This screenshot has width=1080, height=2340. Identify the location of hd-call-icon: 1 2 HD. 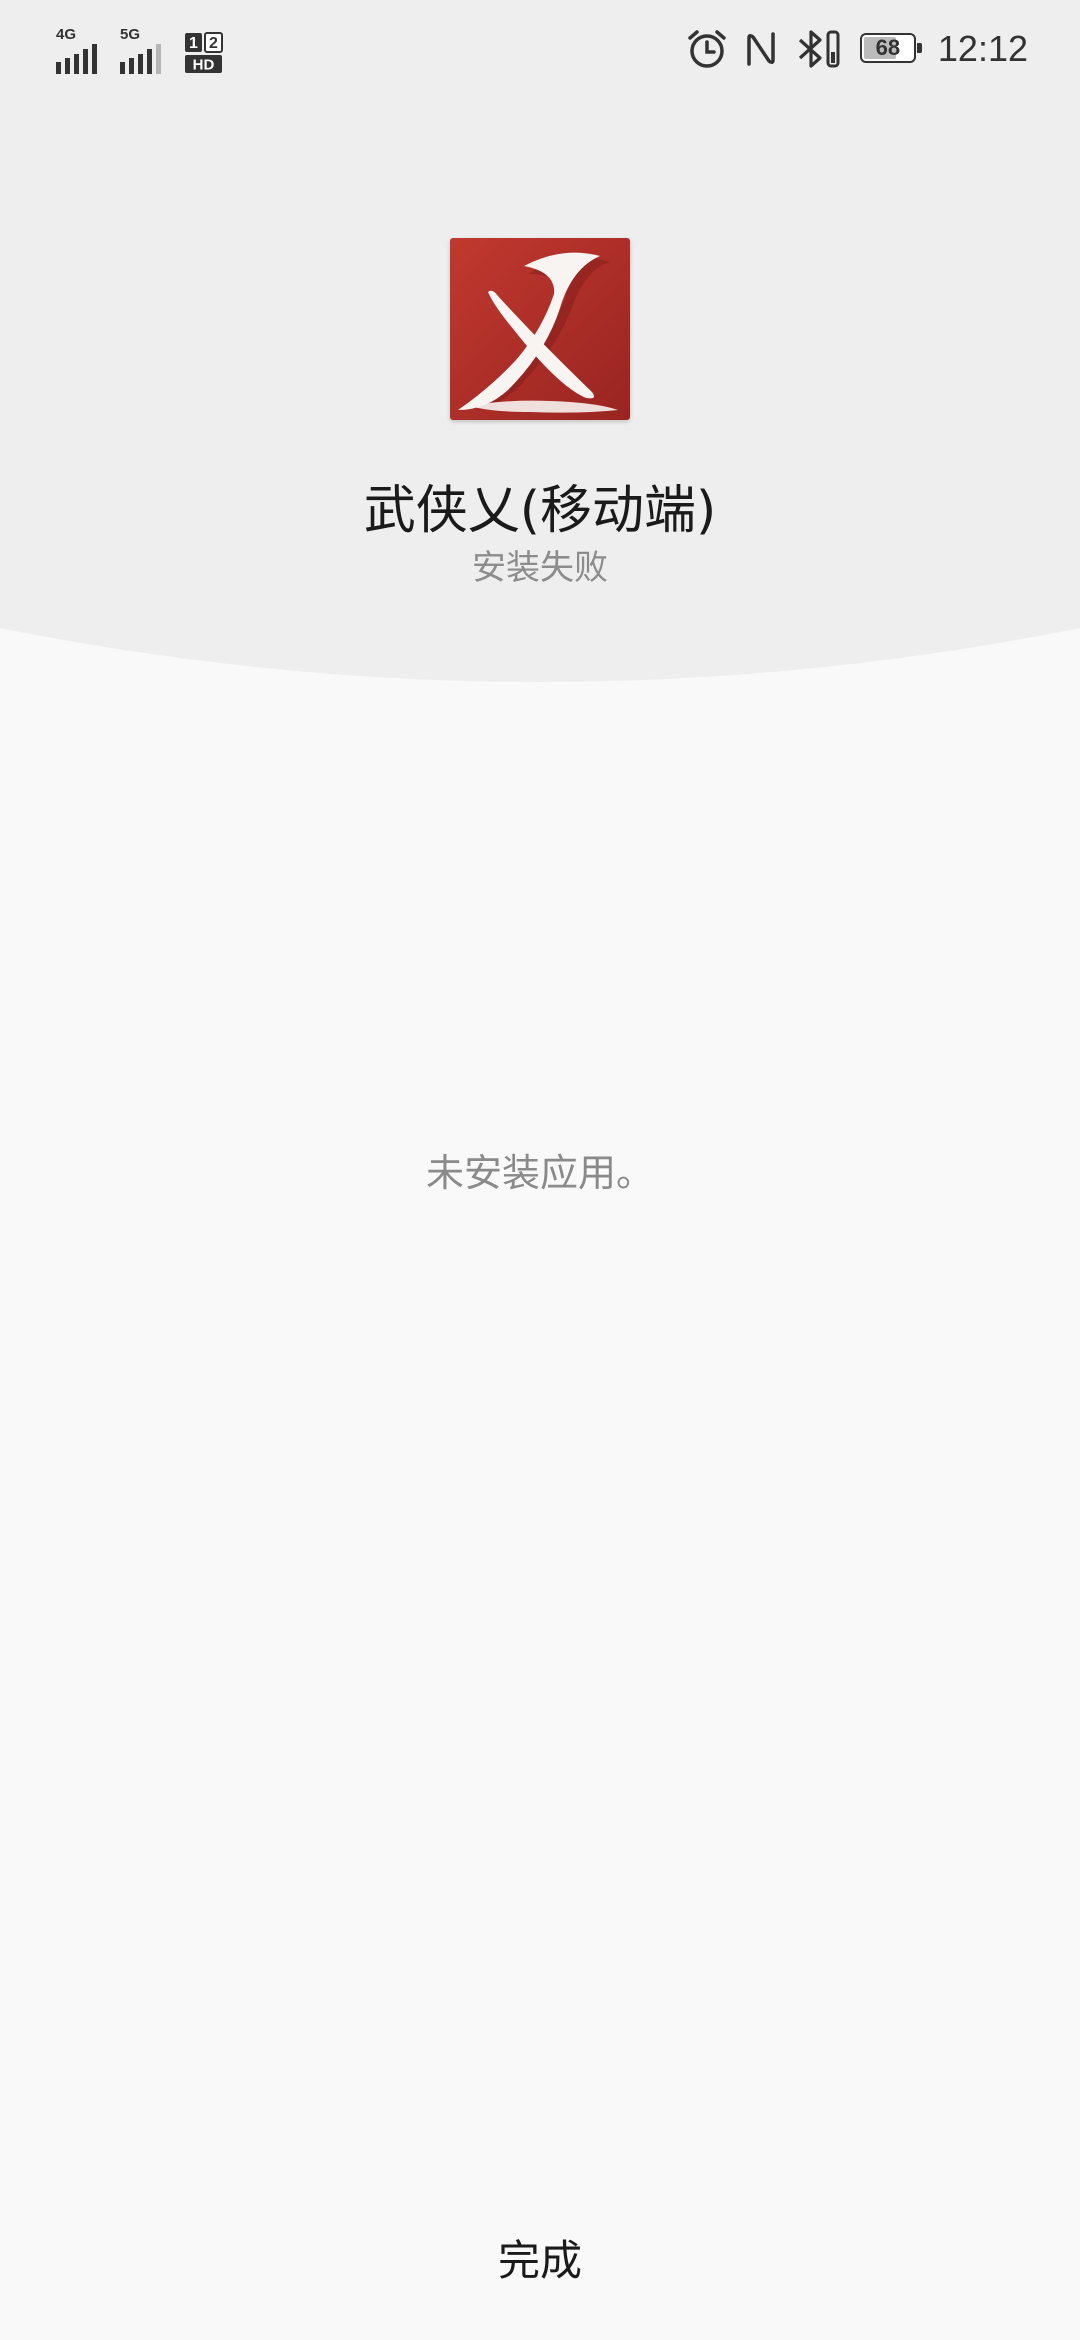
(204, 53).